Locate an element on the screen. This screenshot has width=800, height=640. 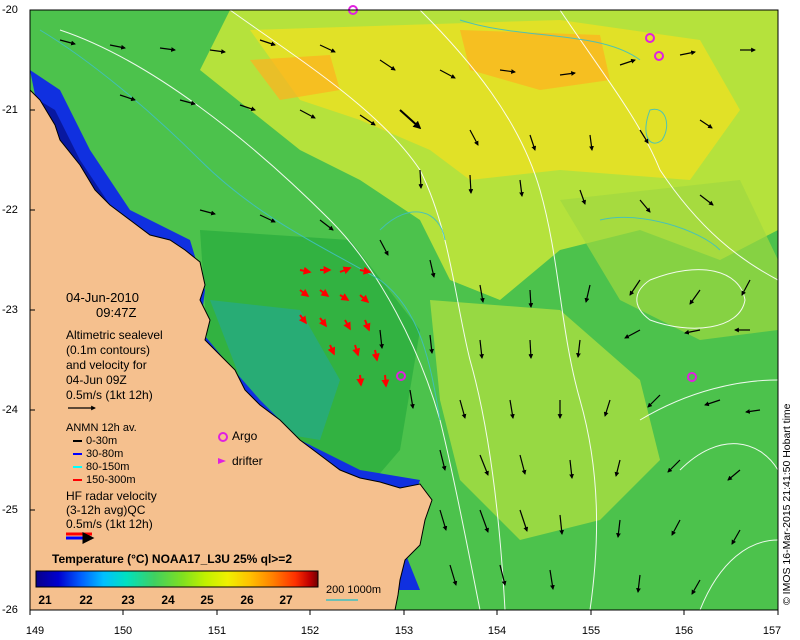
lat-tick: -25 is located at coordinates (10, 510).